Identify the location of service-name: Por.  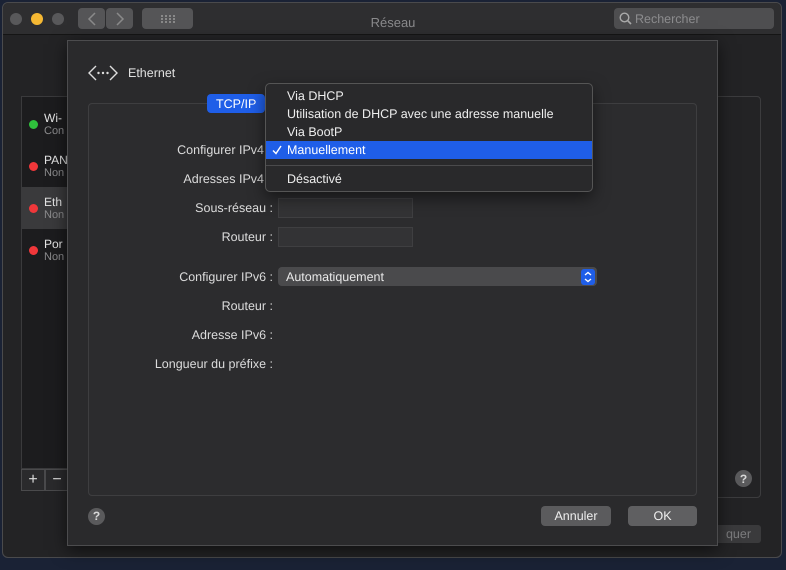
(54, 244).